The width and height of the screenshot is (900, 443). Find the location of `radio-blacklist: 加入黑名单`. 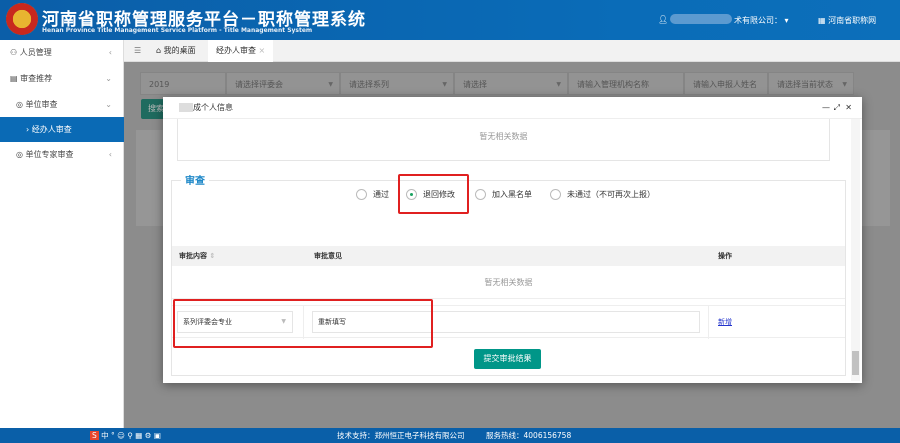

radio-blacklist: 加入黑名单 is located at coordinates (503, 194).